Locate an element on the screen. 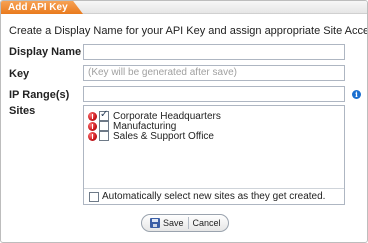  dialog-titlebar: Add API Key is located at coordinates (184, 7).